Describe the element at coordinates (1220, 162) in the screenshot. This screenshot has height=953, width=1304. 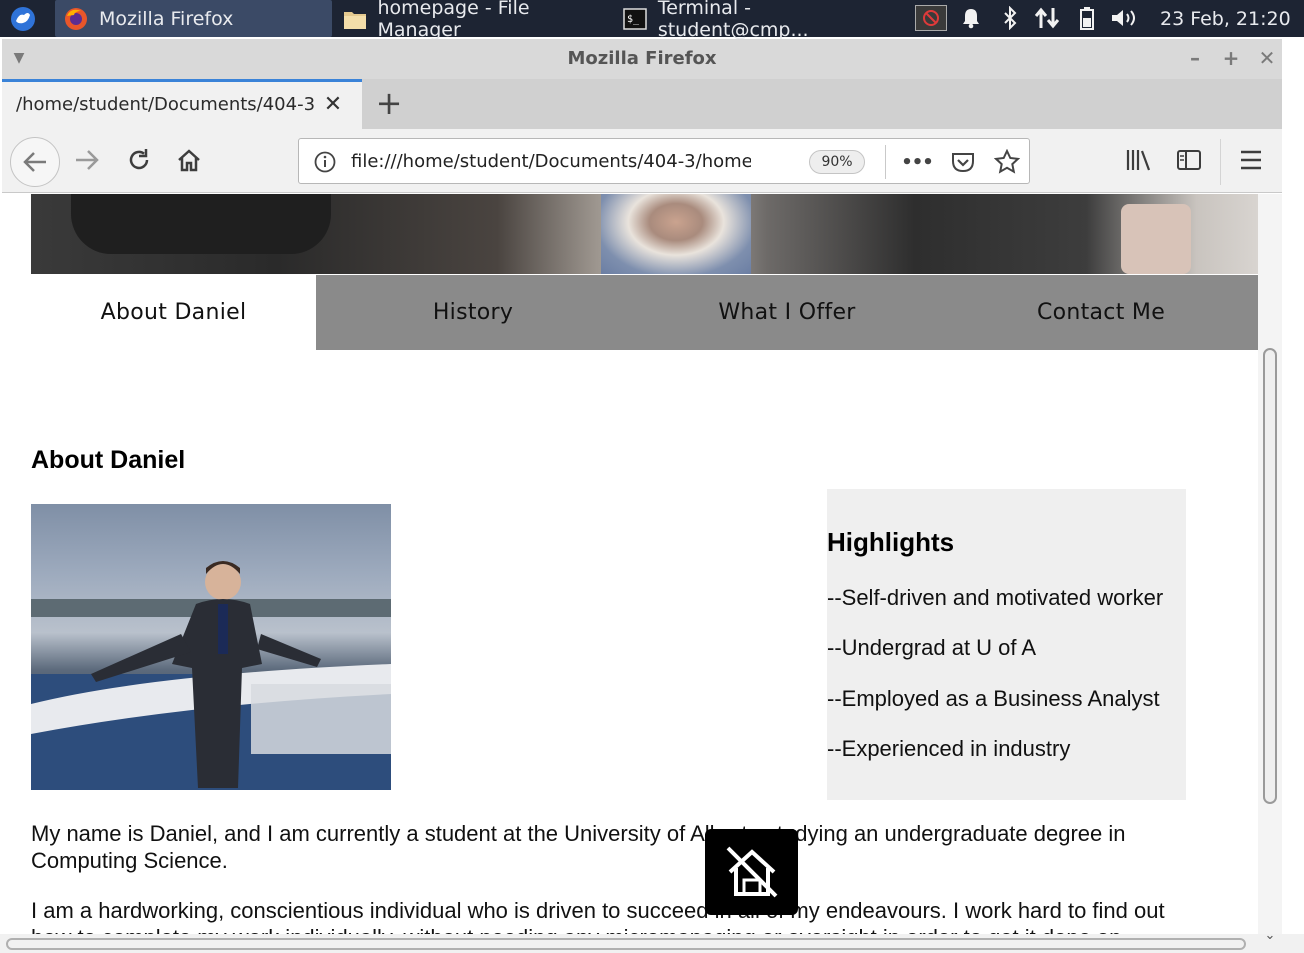
I see `toolbar-separator` at that location.